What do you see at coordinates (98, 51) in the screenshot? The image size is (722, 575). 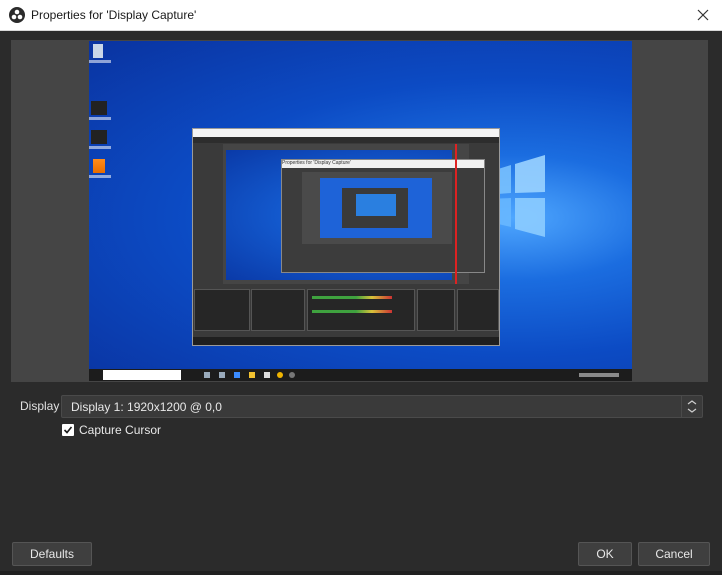 I see `recycle-bin-icon` at bounding box center [98, 51].